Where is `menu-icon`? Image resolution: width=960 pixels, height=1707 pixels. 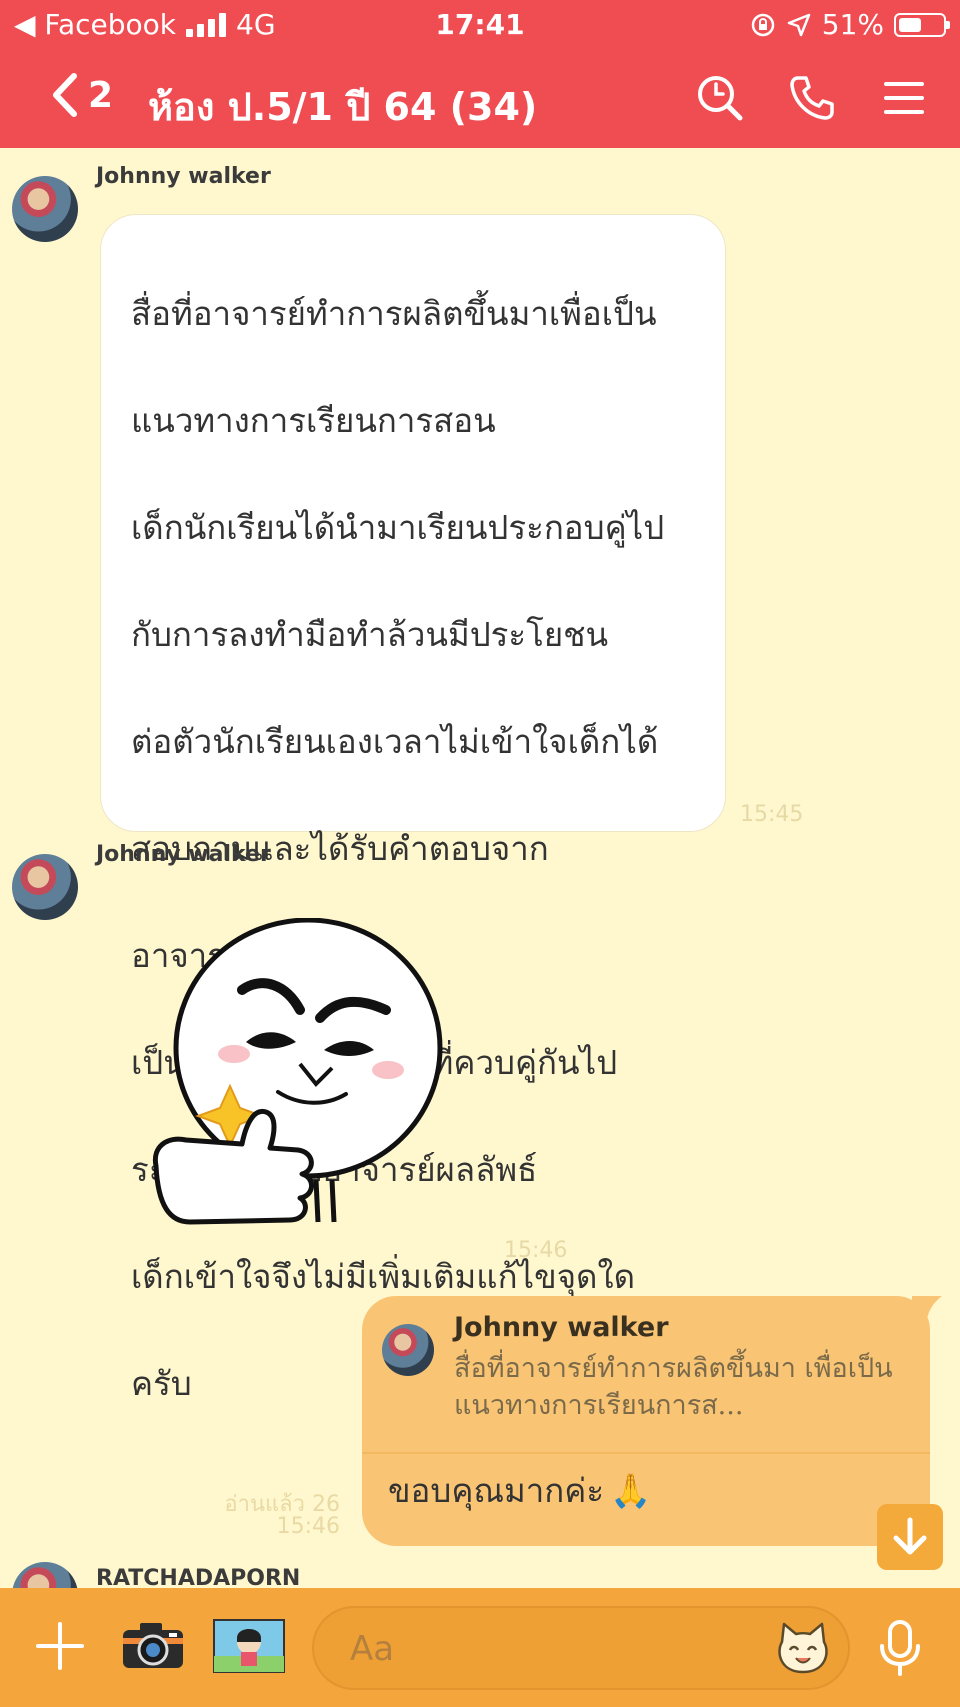
menu-icon is located at coordinates (904, 98).